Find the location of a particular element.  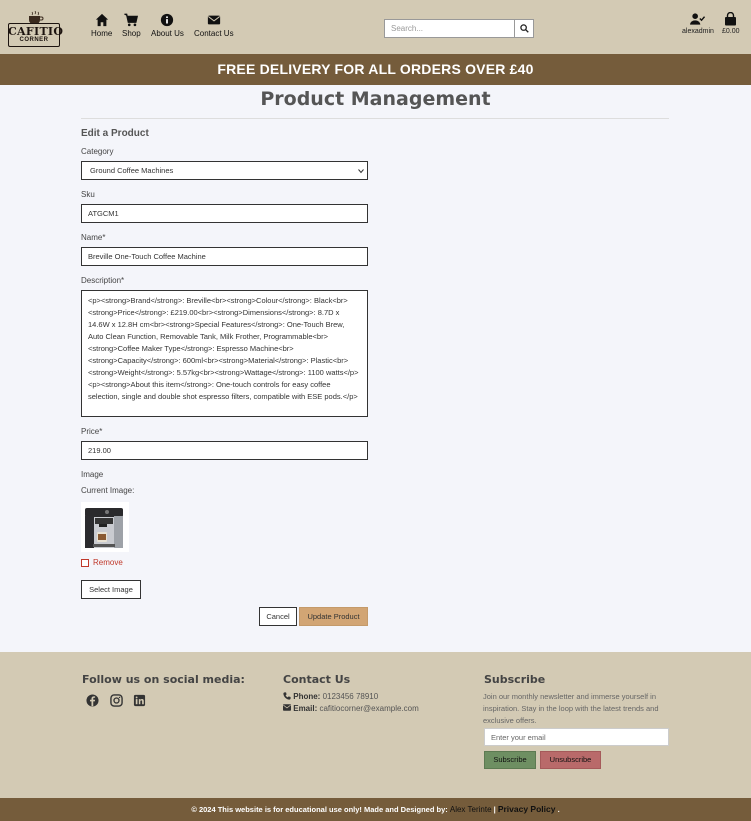

search-button is located at coordinates (524, 28).